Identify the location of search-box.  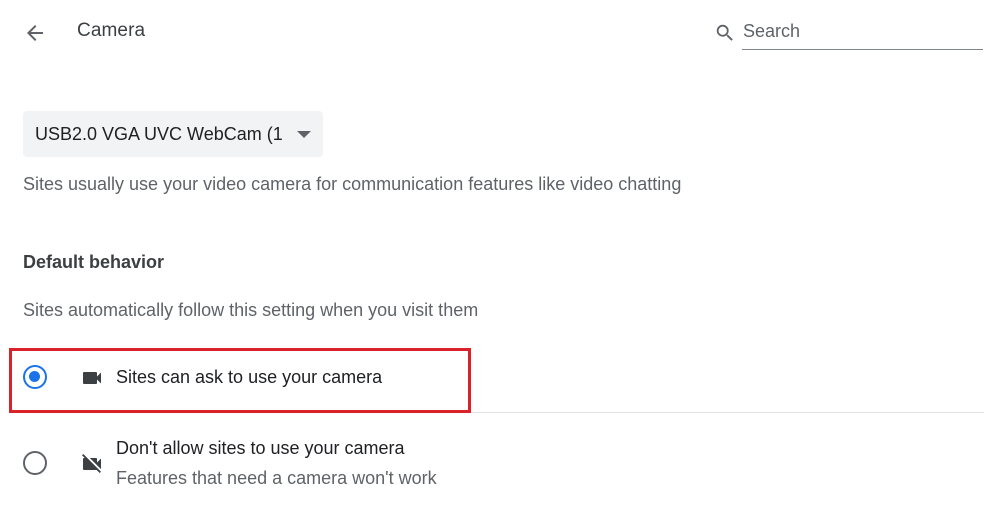
(848, 32).